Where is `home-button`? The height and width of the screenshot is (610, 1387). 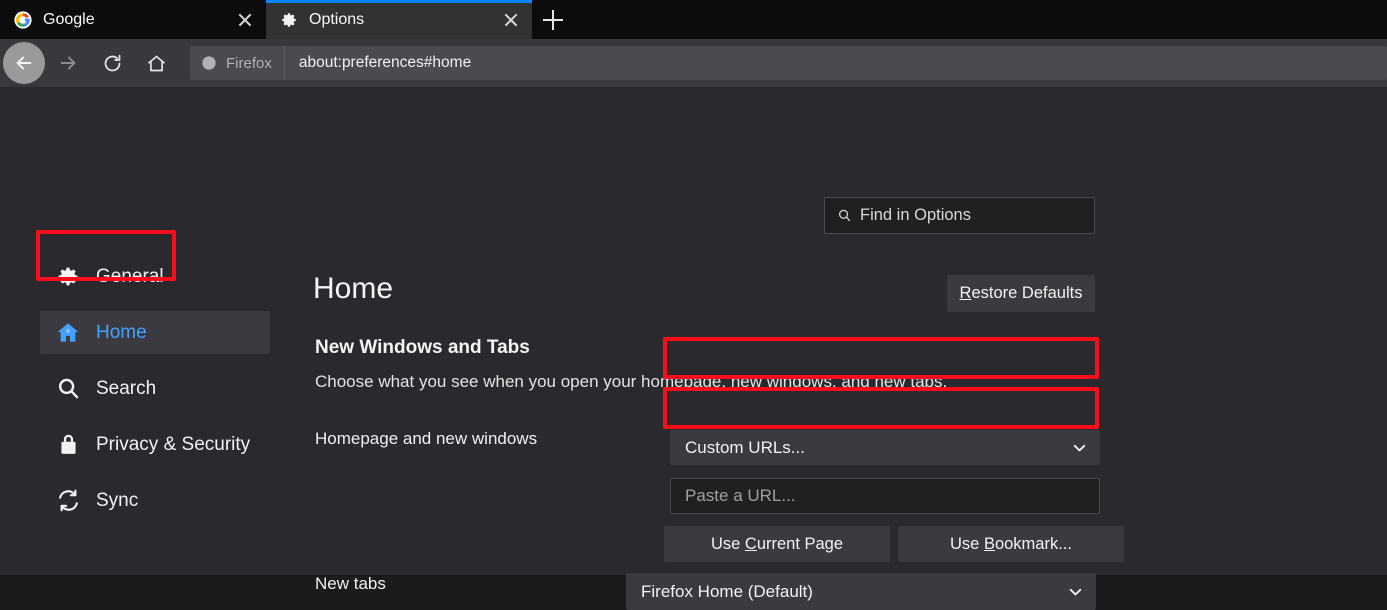
home-button is located at coordinates (156, 63).